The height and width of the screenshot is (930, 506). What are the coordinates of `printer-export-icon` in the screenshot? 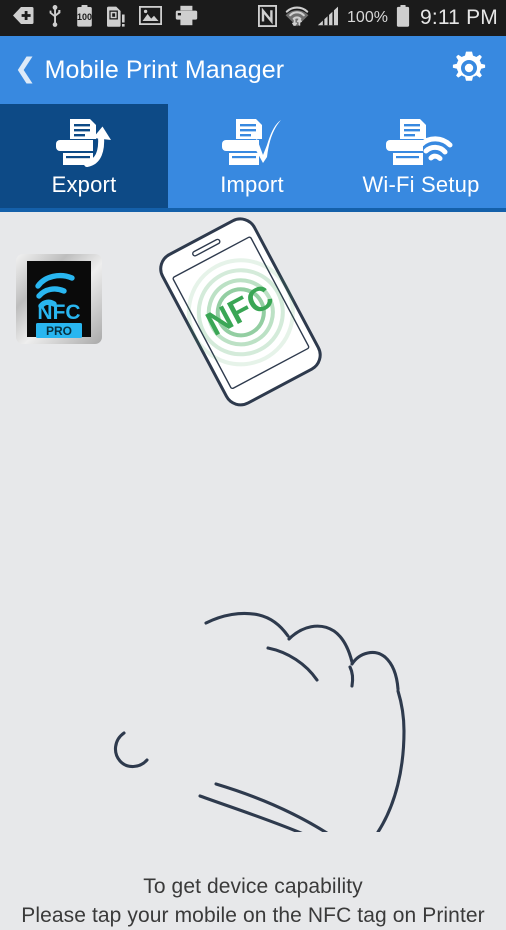 It's located at (84, 143).